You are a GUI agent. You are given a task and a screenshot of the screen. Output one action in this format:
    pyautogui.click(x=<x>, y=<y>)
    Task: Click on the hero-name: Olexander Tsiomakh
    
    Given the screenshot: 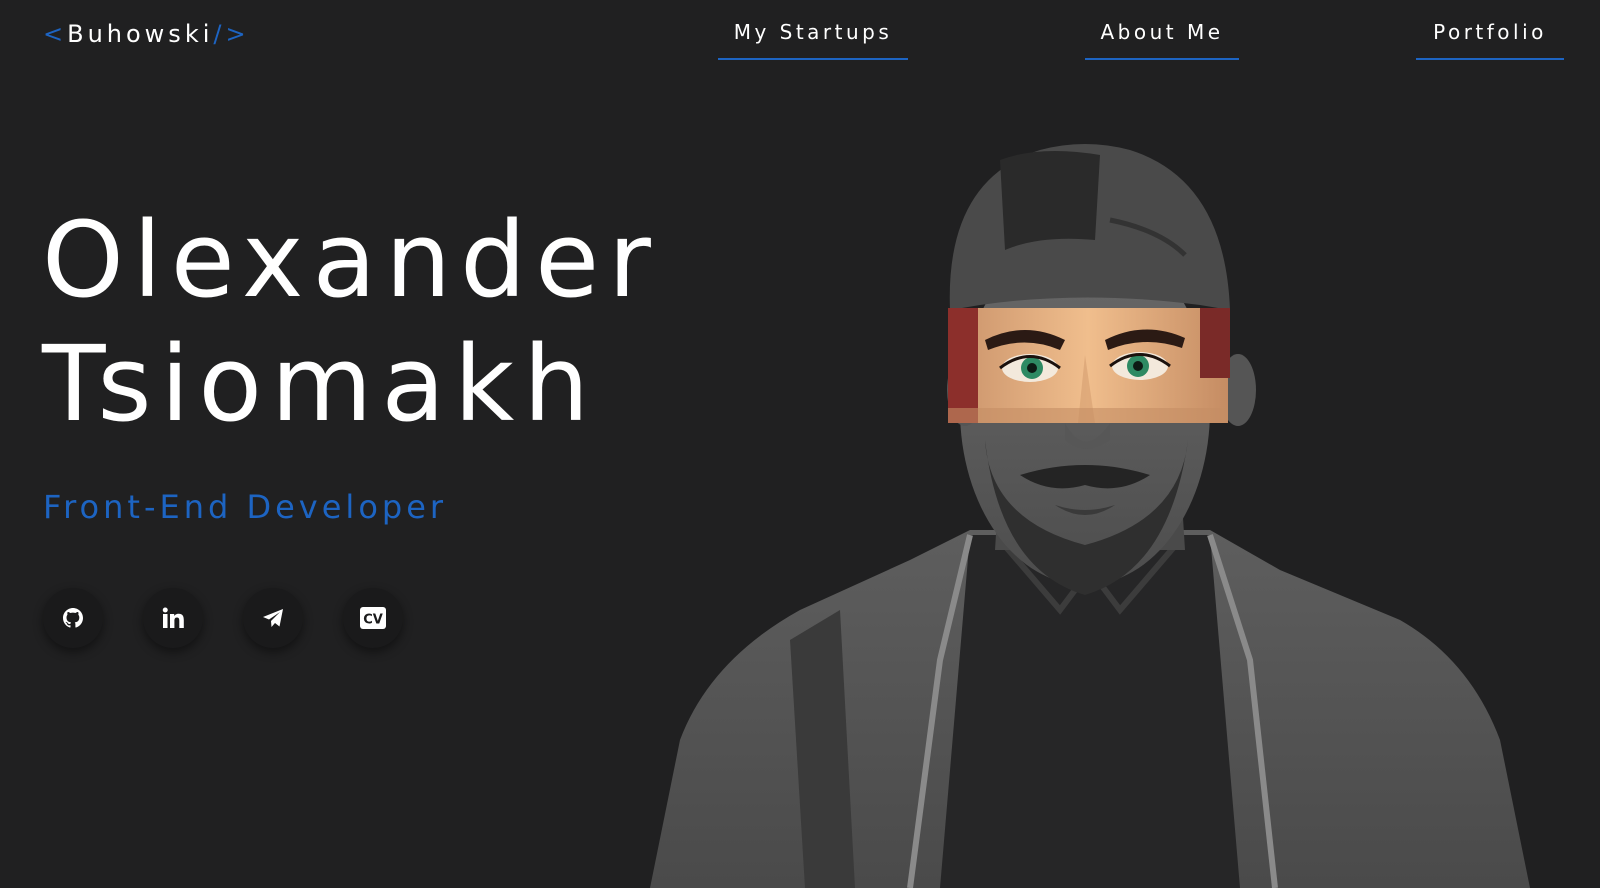 What is the action you would take?
    pyautogui.click(x=351, y=322)
    